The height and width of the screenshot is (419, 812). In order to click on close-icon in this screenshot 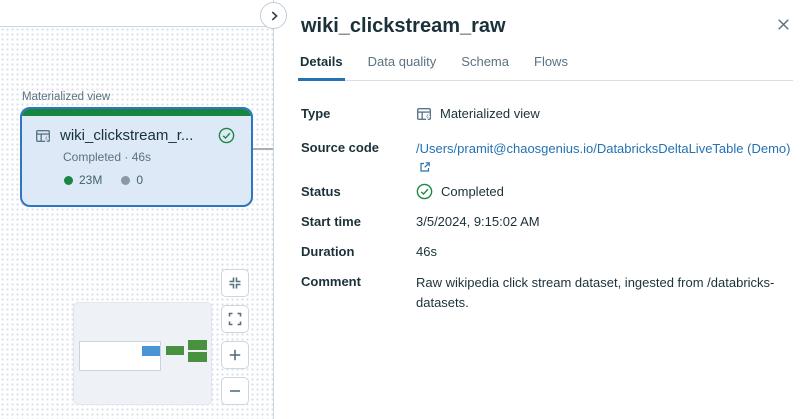, I will do `click(784, 24)`.